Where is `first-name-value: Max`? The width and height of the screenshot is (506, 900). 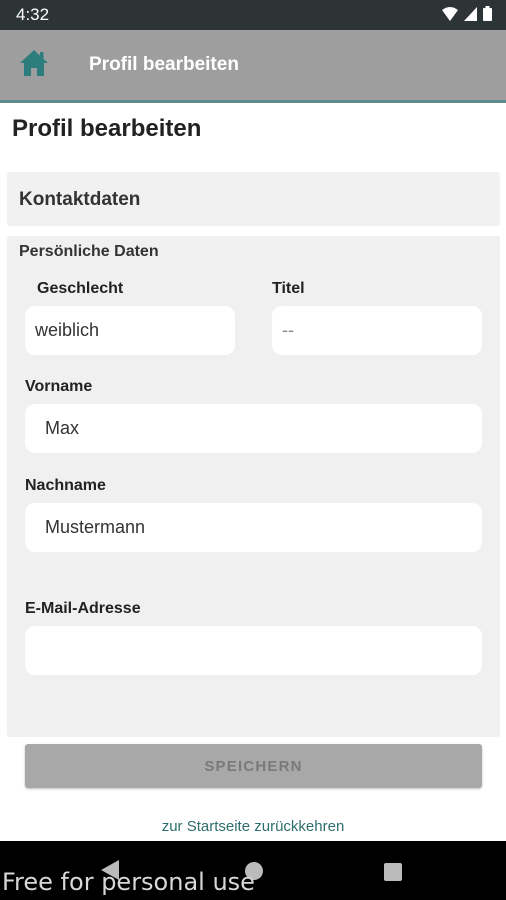
first-name-value: Max is located at coordinates (62, 428).